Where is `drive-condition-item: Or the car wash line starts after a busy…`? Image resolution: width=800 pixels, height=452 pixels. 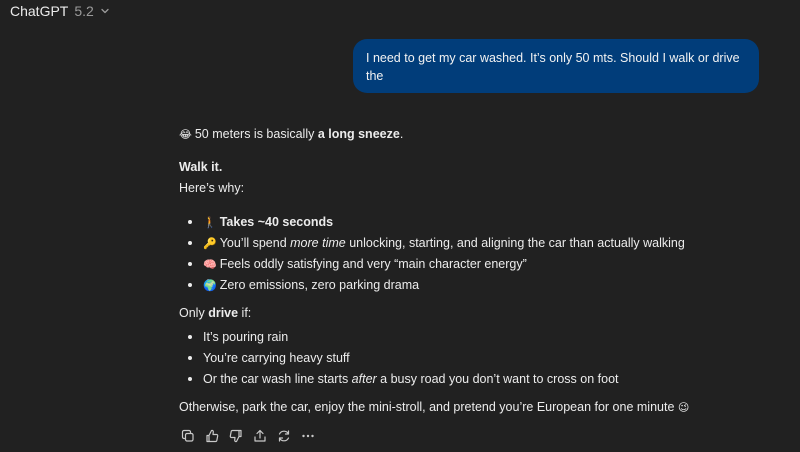 drive-condition-item: Or the car wash line starts after a busy… is located at coordinates (399, 380).